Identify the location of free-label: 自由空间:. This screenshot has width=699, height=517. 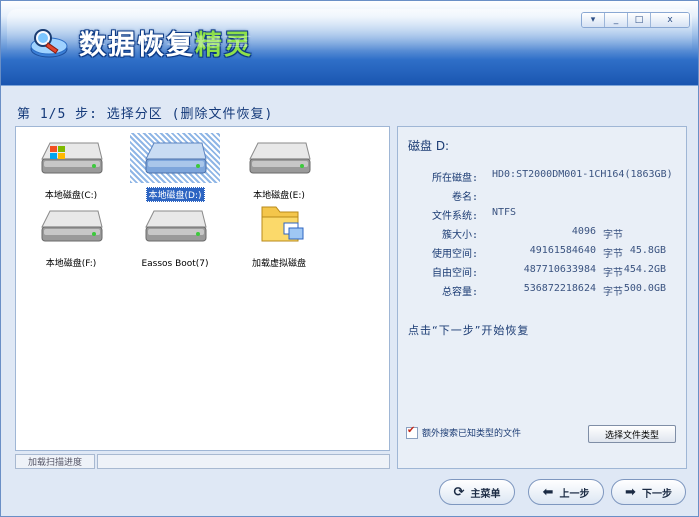
(454, 273).